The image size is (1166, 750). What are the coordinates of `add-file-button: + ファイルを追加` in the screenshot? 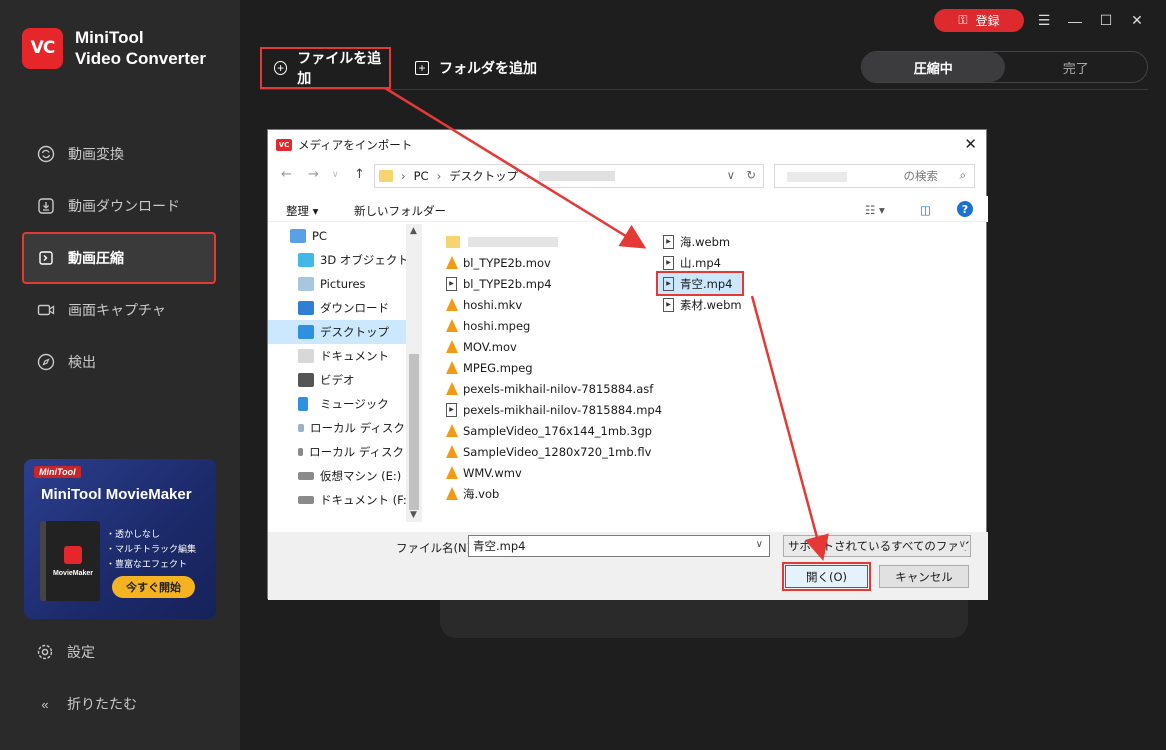 It's located at (325, 68).